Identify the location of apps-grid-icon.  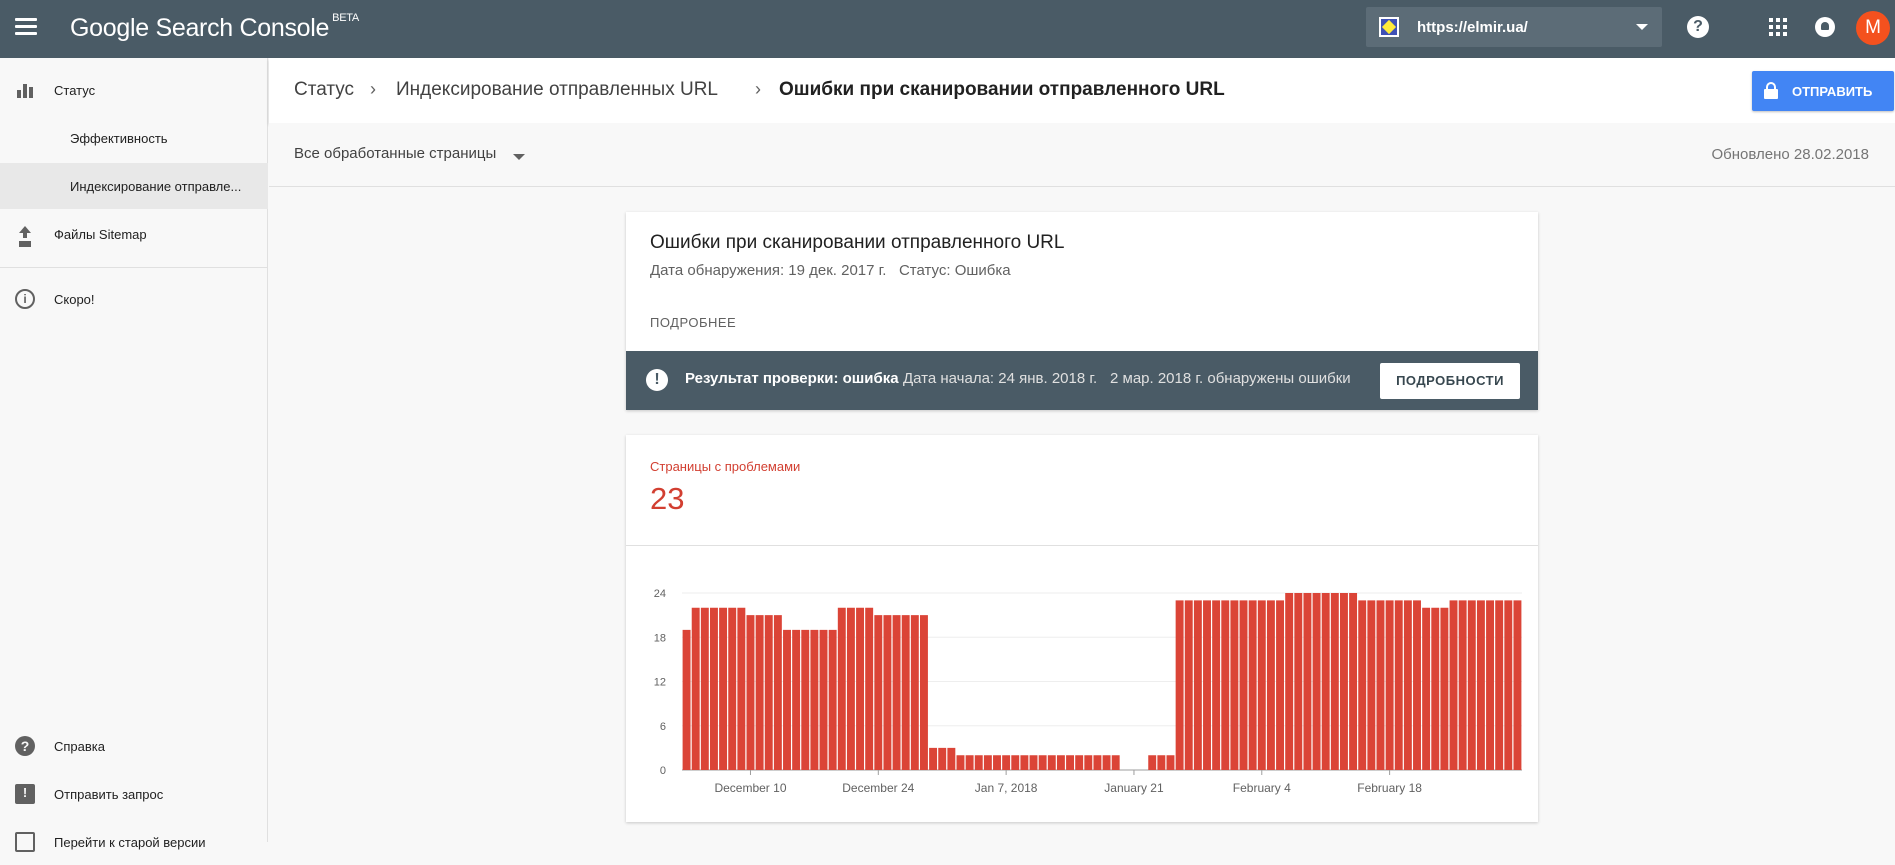
(1778, 27).